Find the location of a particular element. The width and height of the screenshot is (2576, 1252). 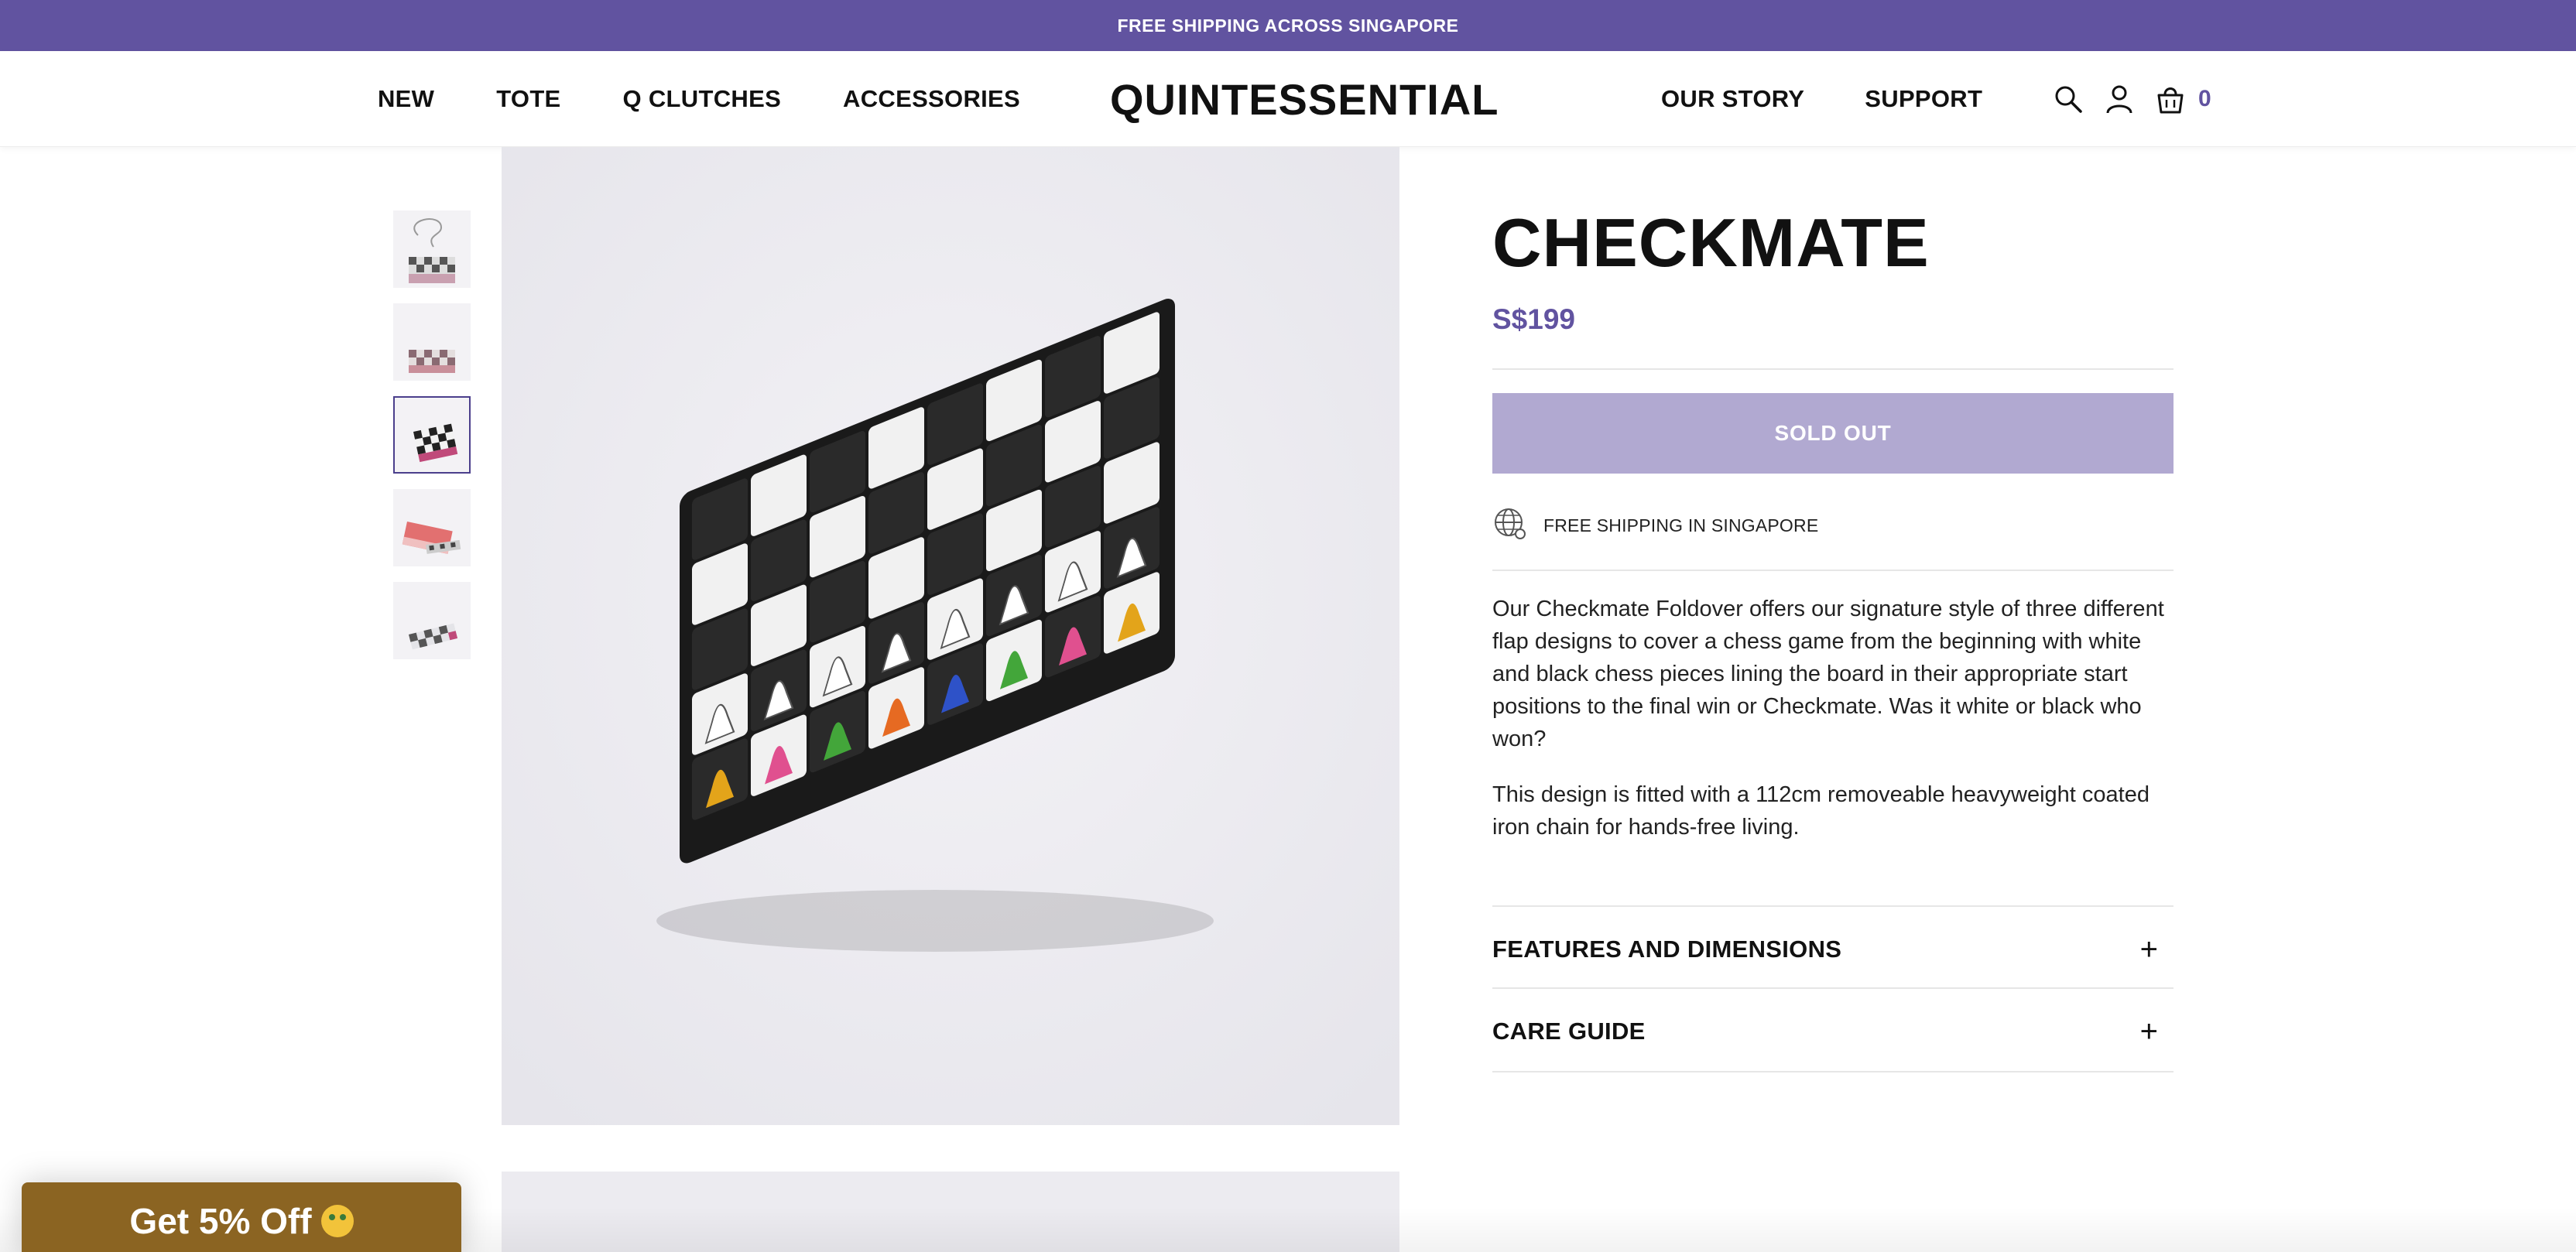

thumbnail-list is located at coordinates (432, 442).